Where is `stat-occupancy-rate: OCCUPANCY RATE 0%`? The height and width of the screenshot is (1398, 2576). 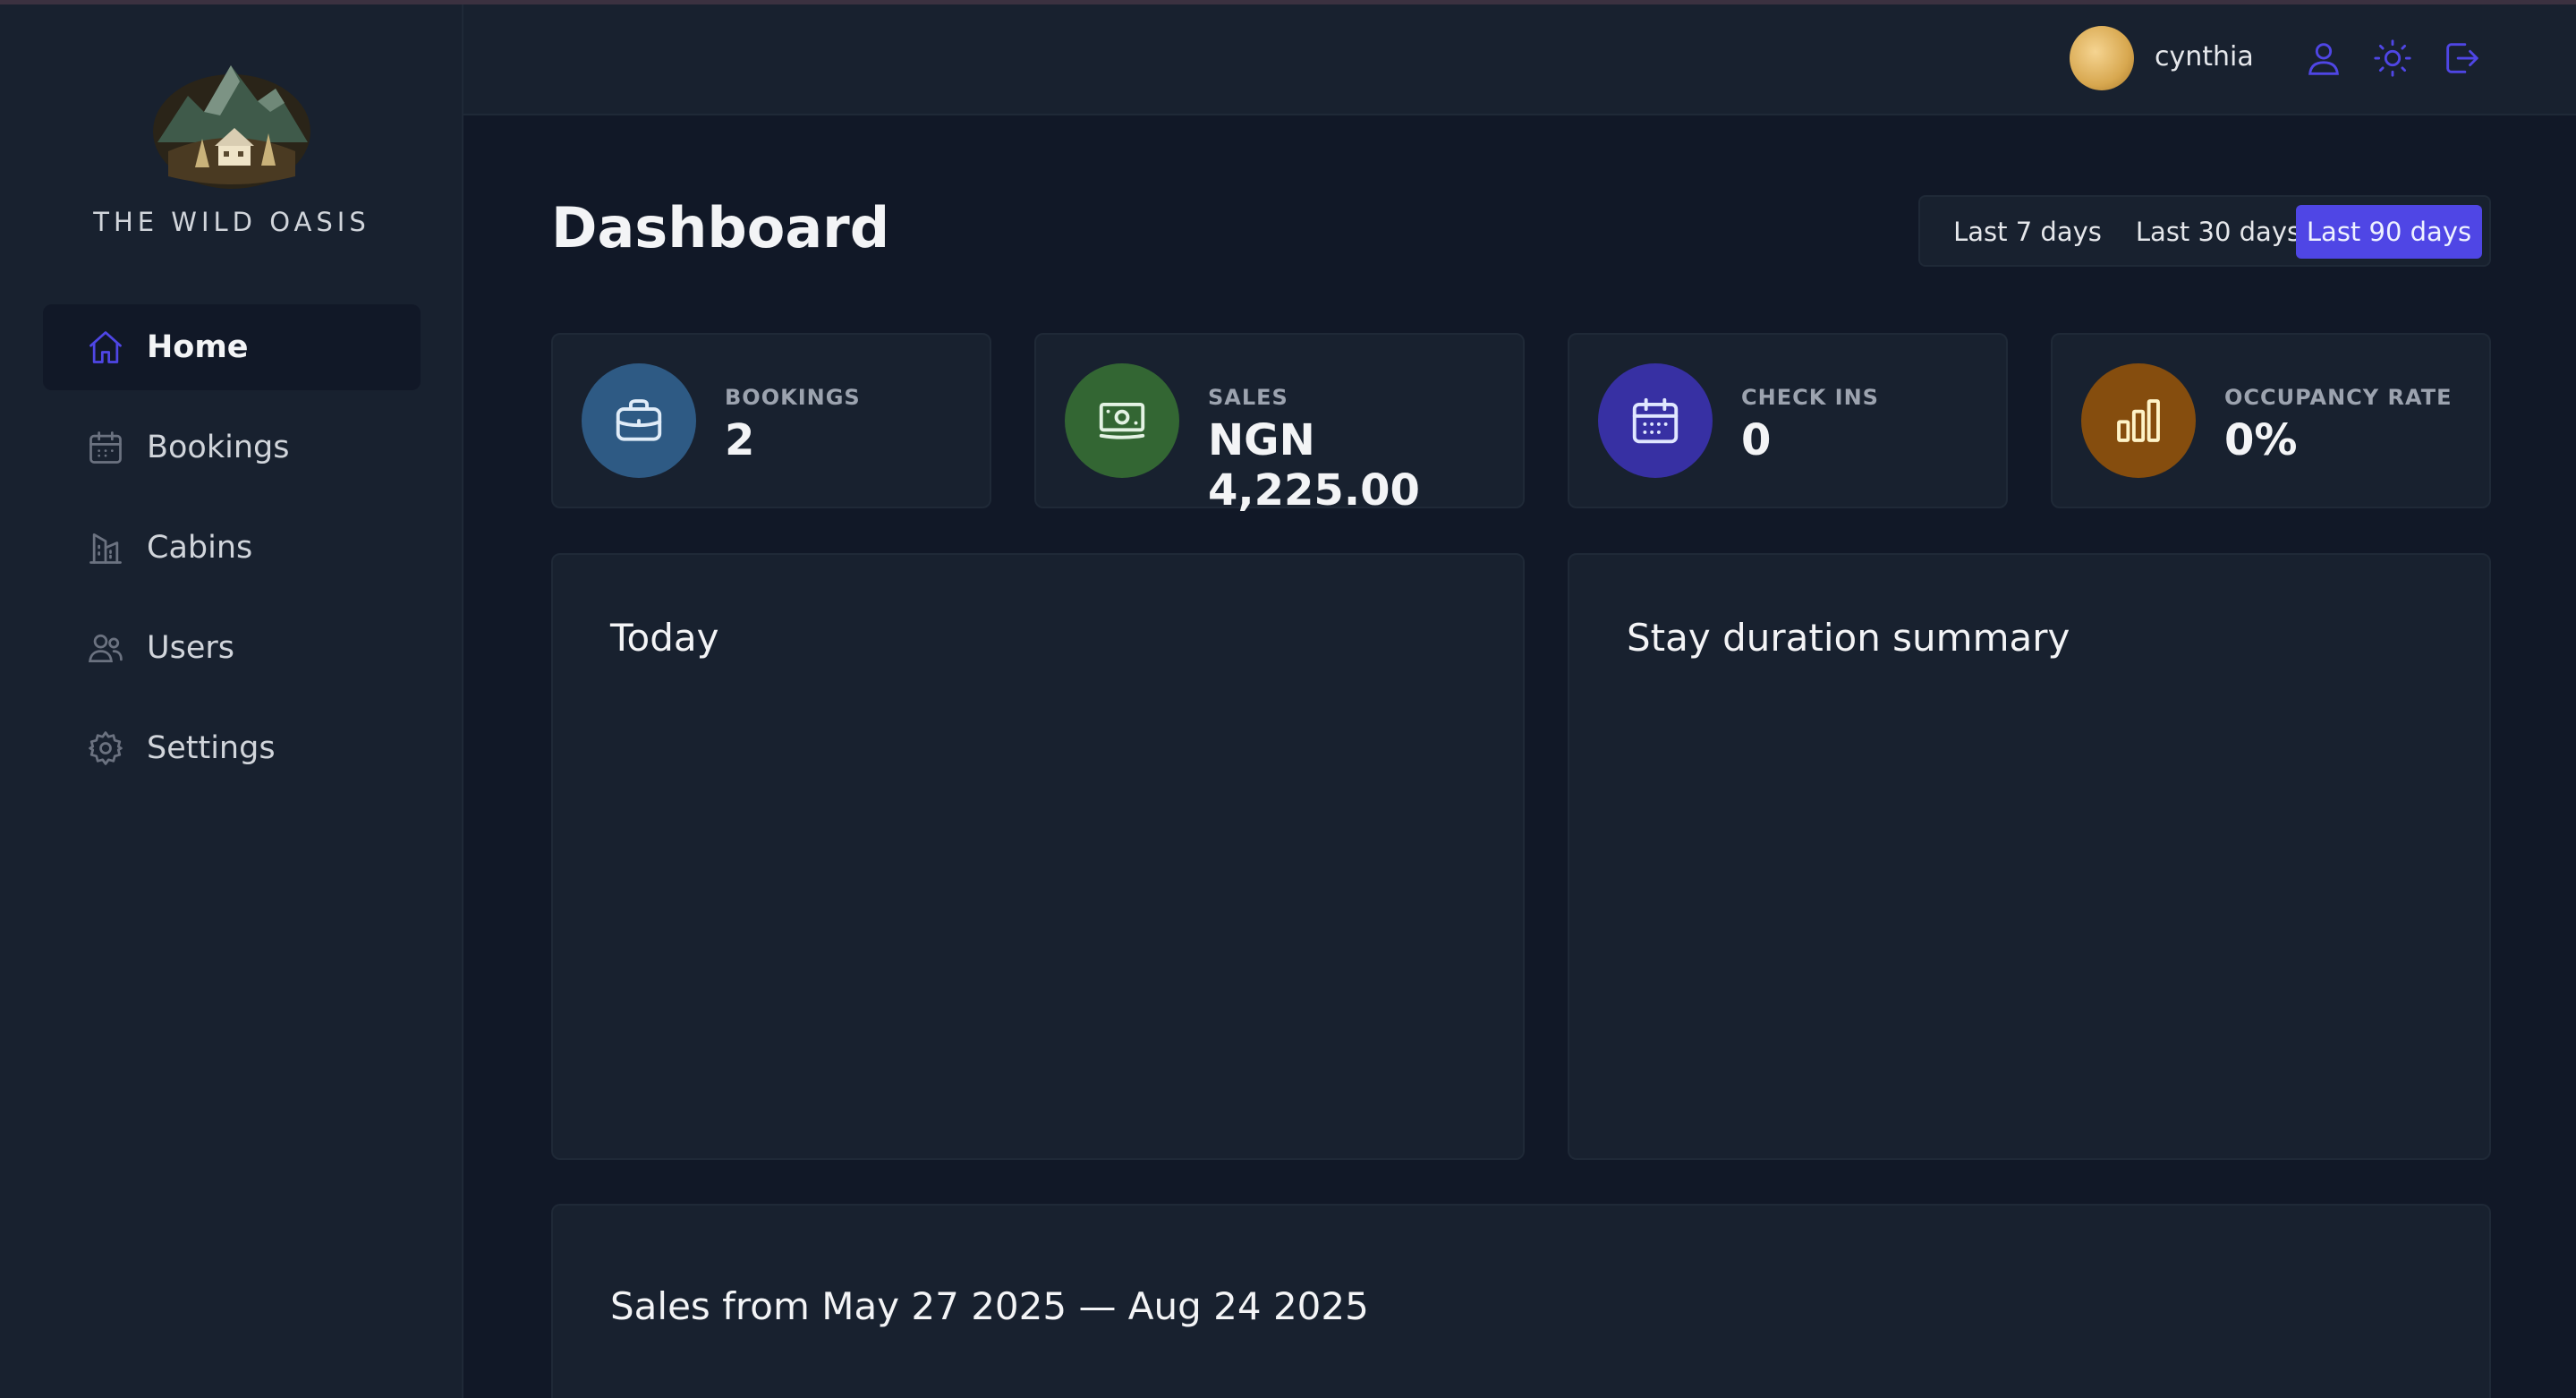
stat-occupancy-rate: OCCUPANCY RATE 0% is located at coordinates (2271, 420).